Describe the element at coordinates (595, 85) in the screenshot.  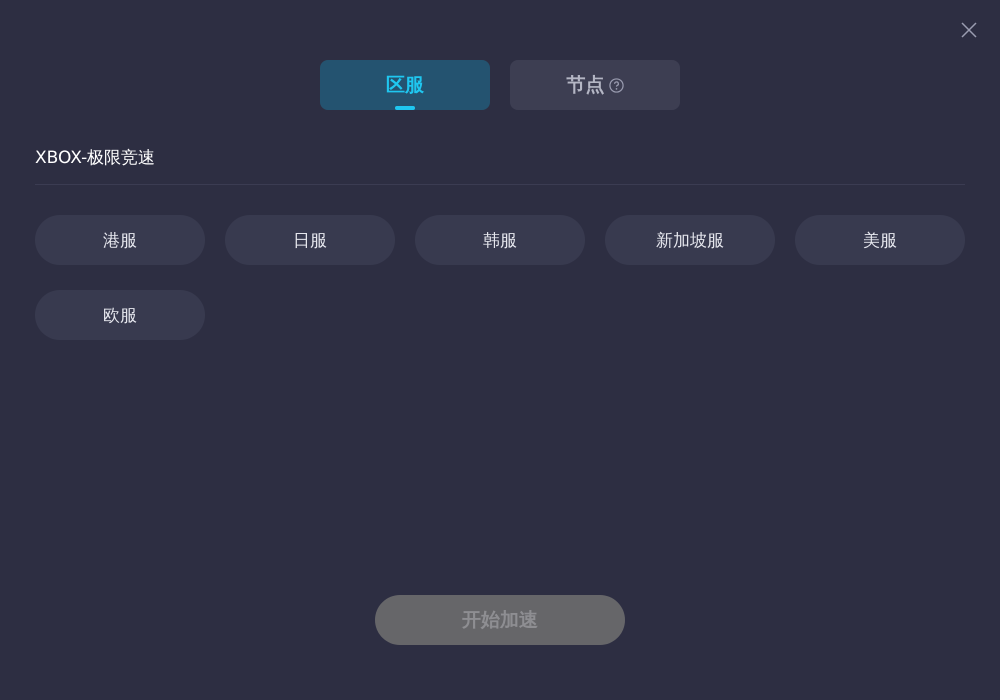
I see `tab: 节点` at that location.